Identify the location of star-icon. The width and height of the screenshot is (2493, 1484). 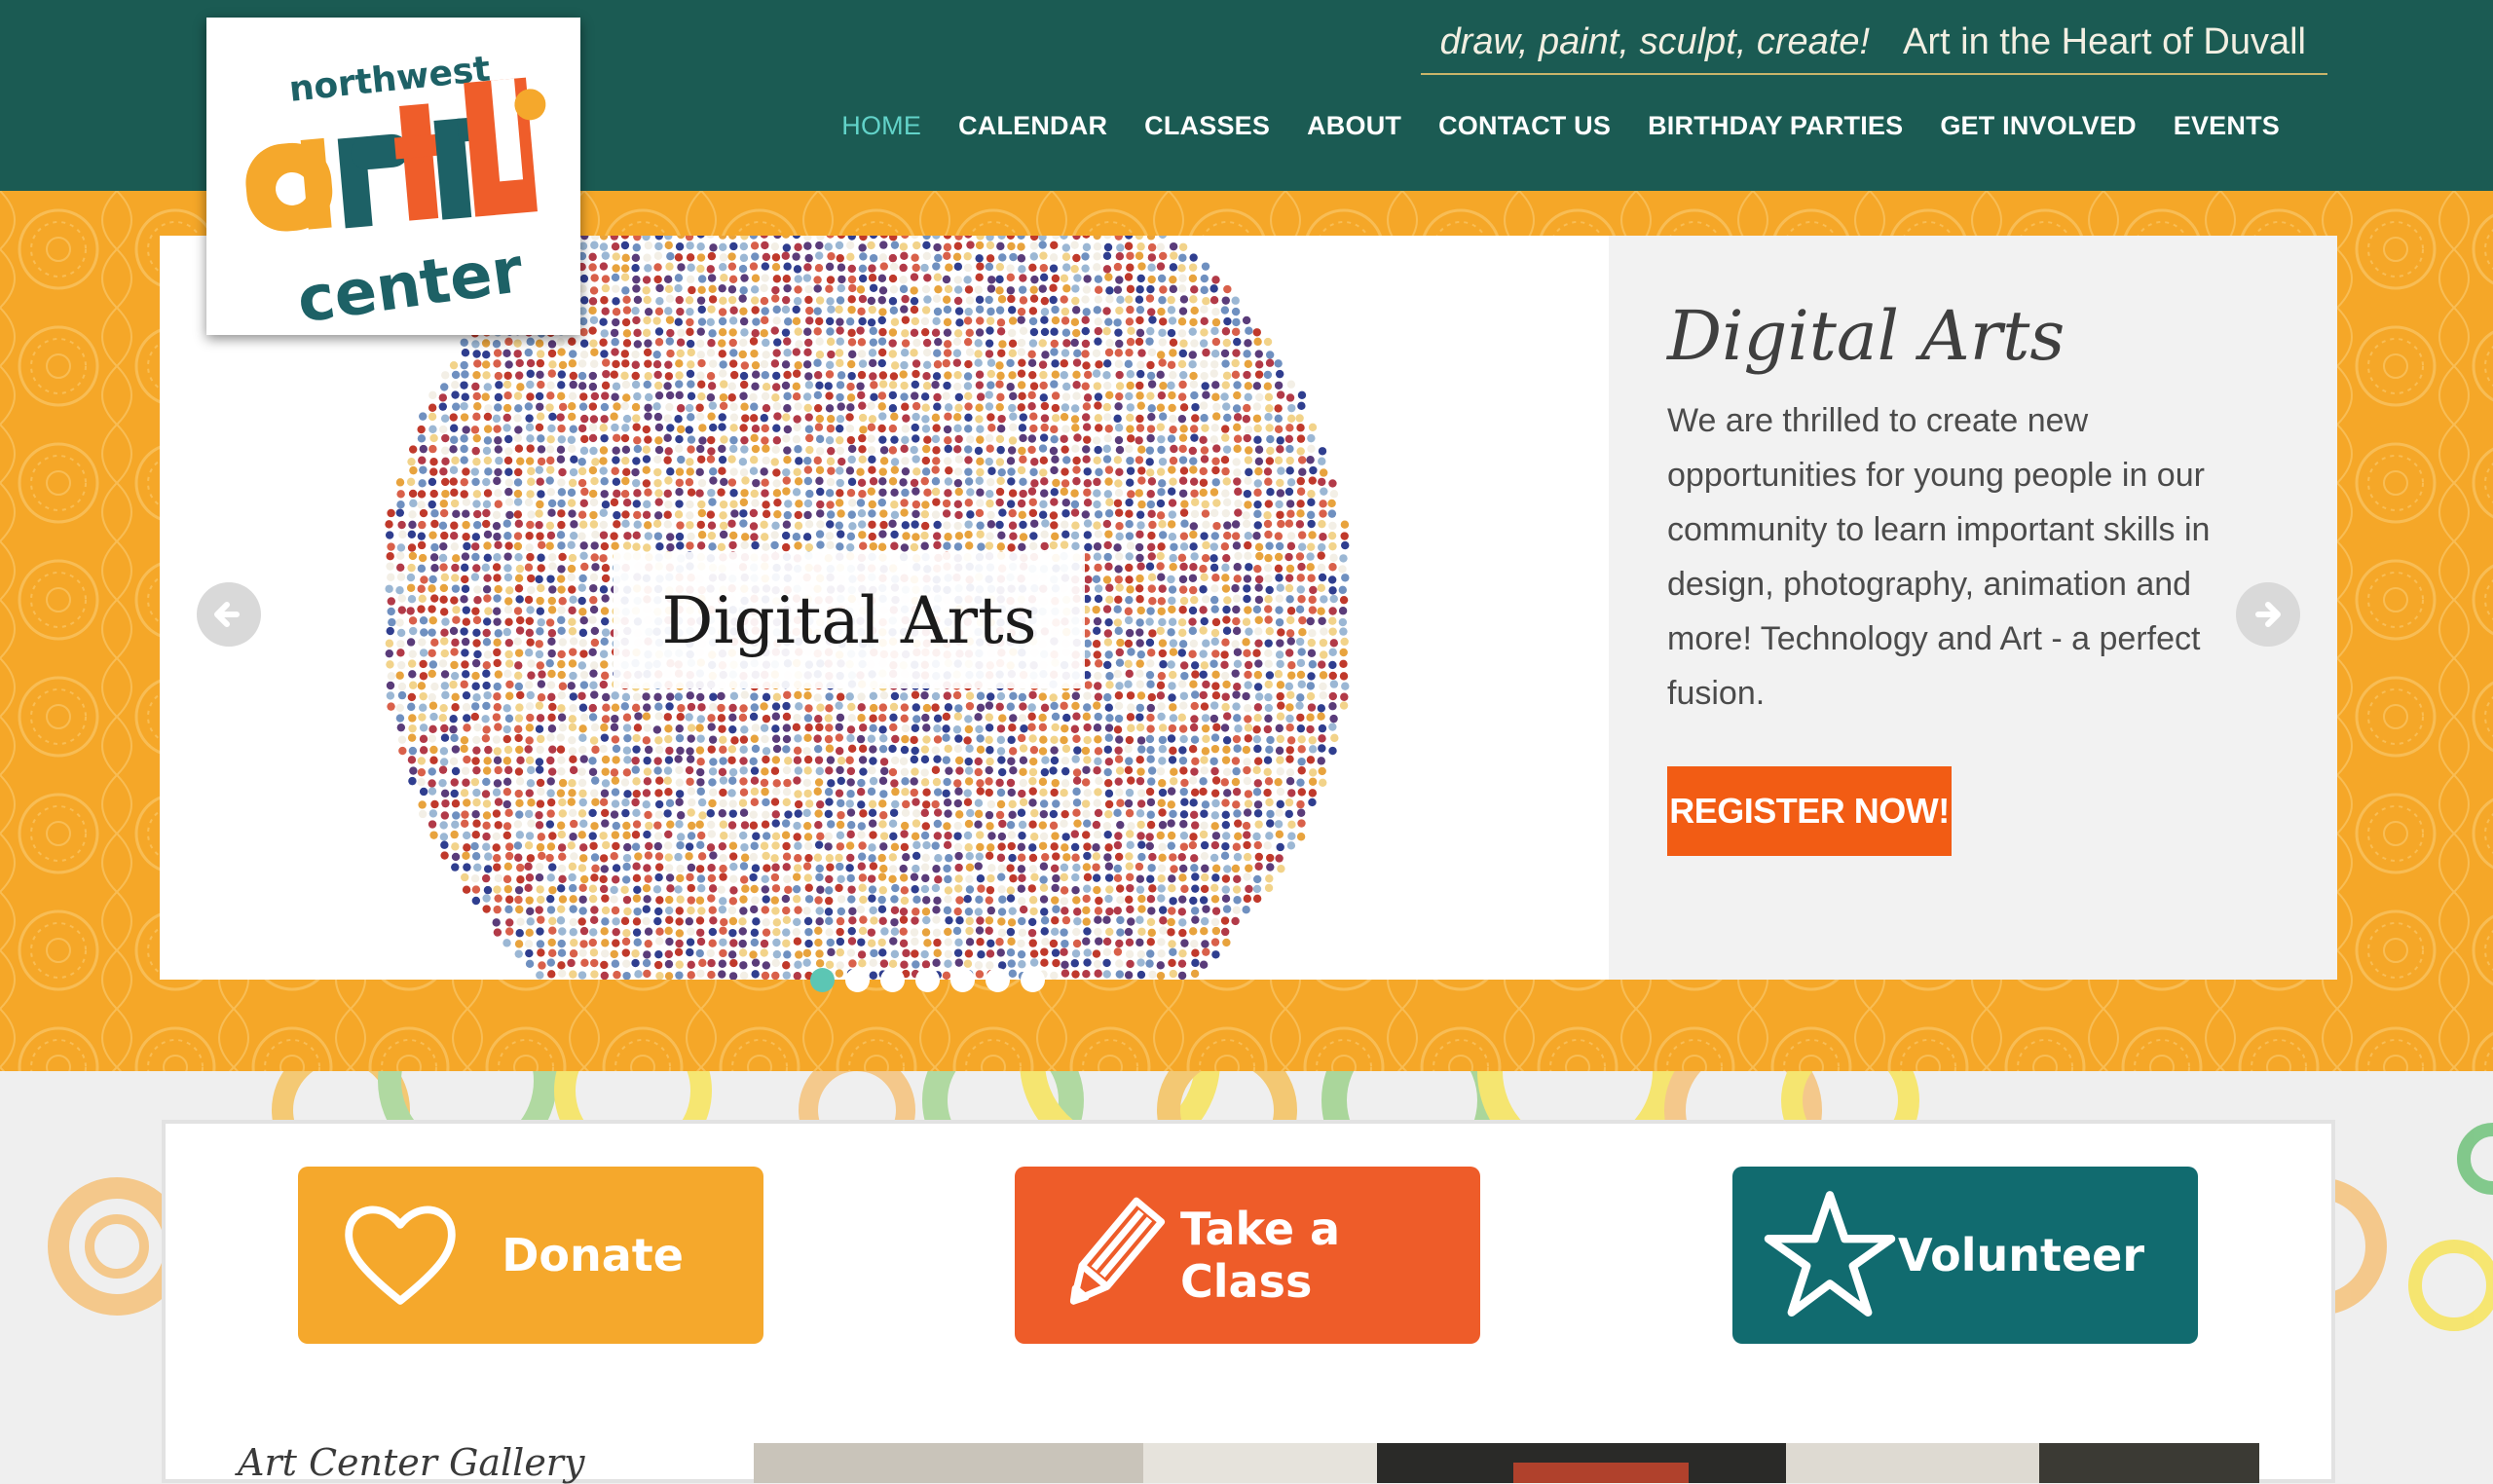
(1830, 1255).